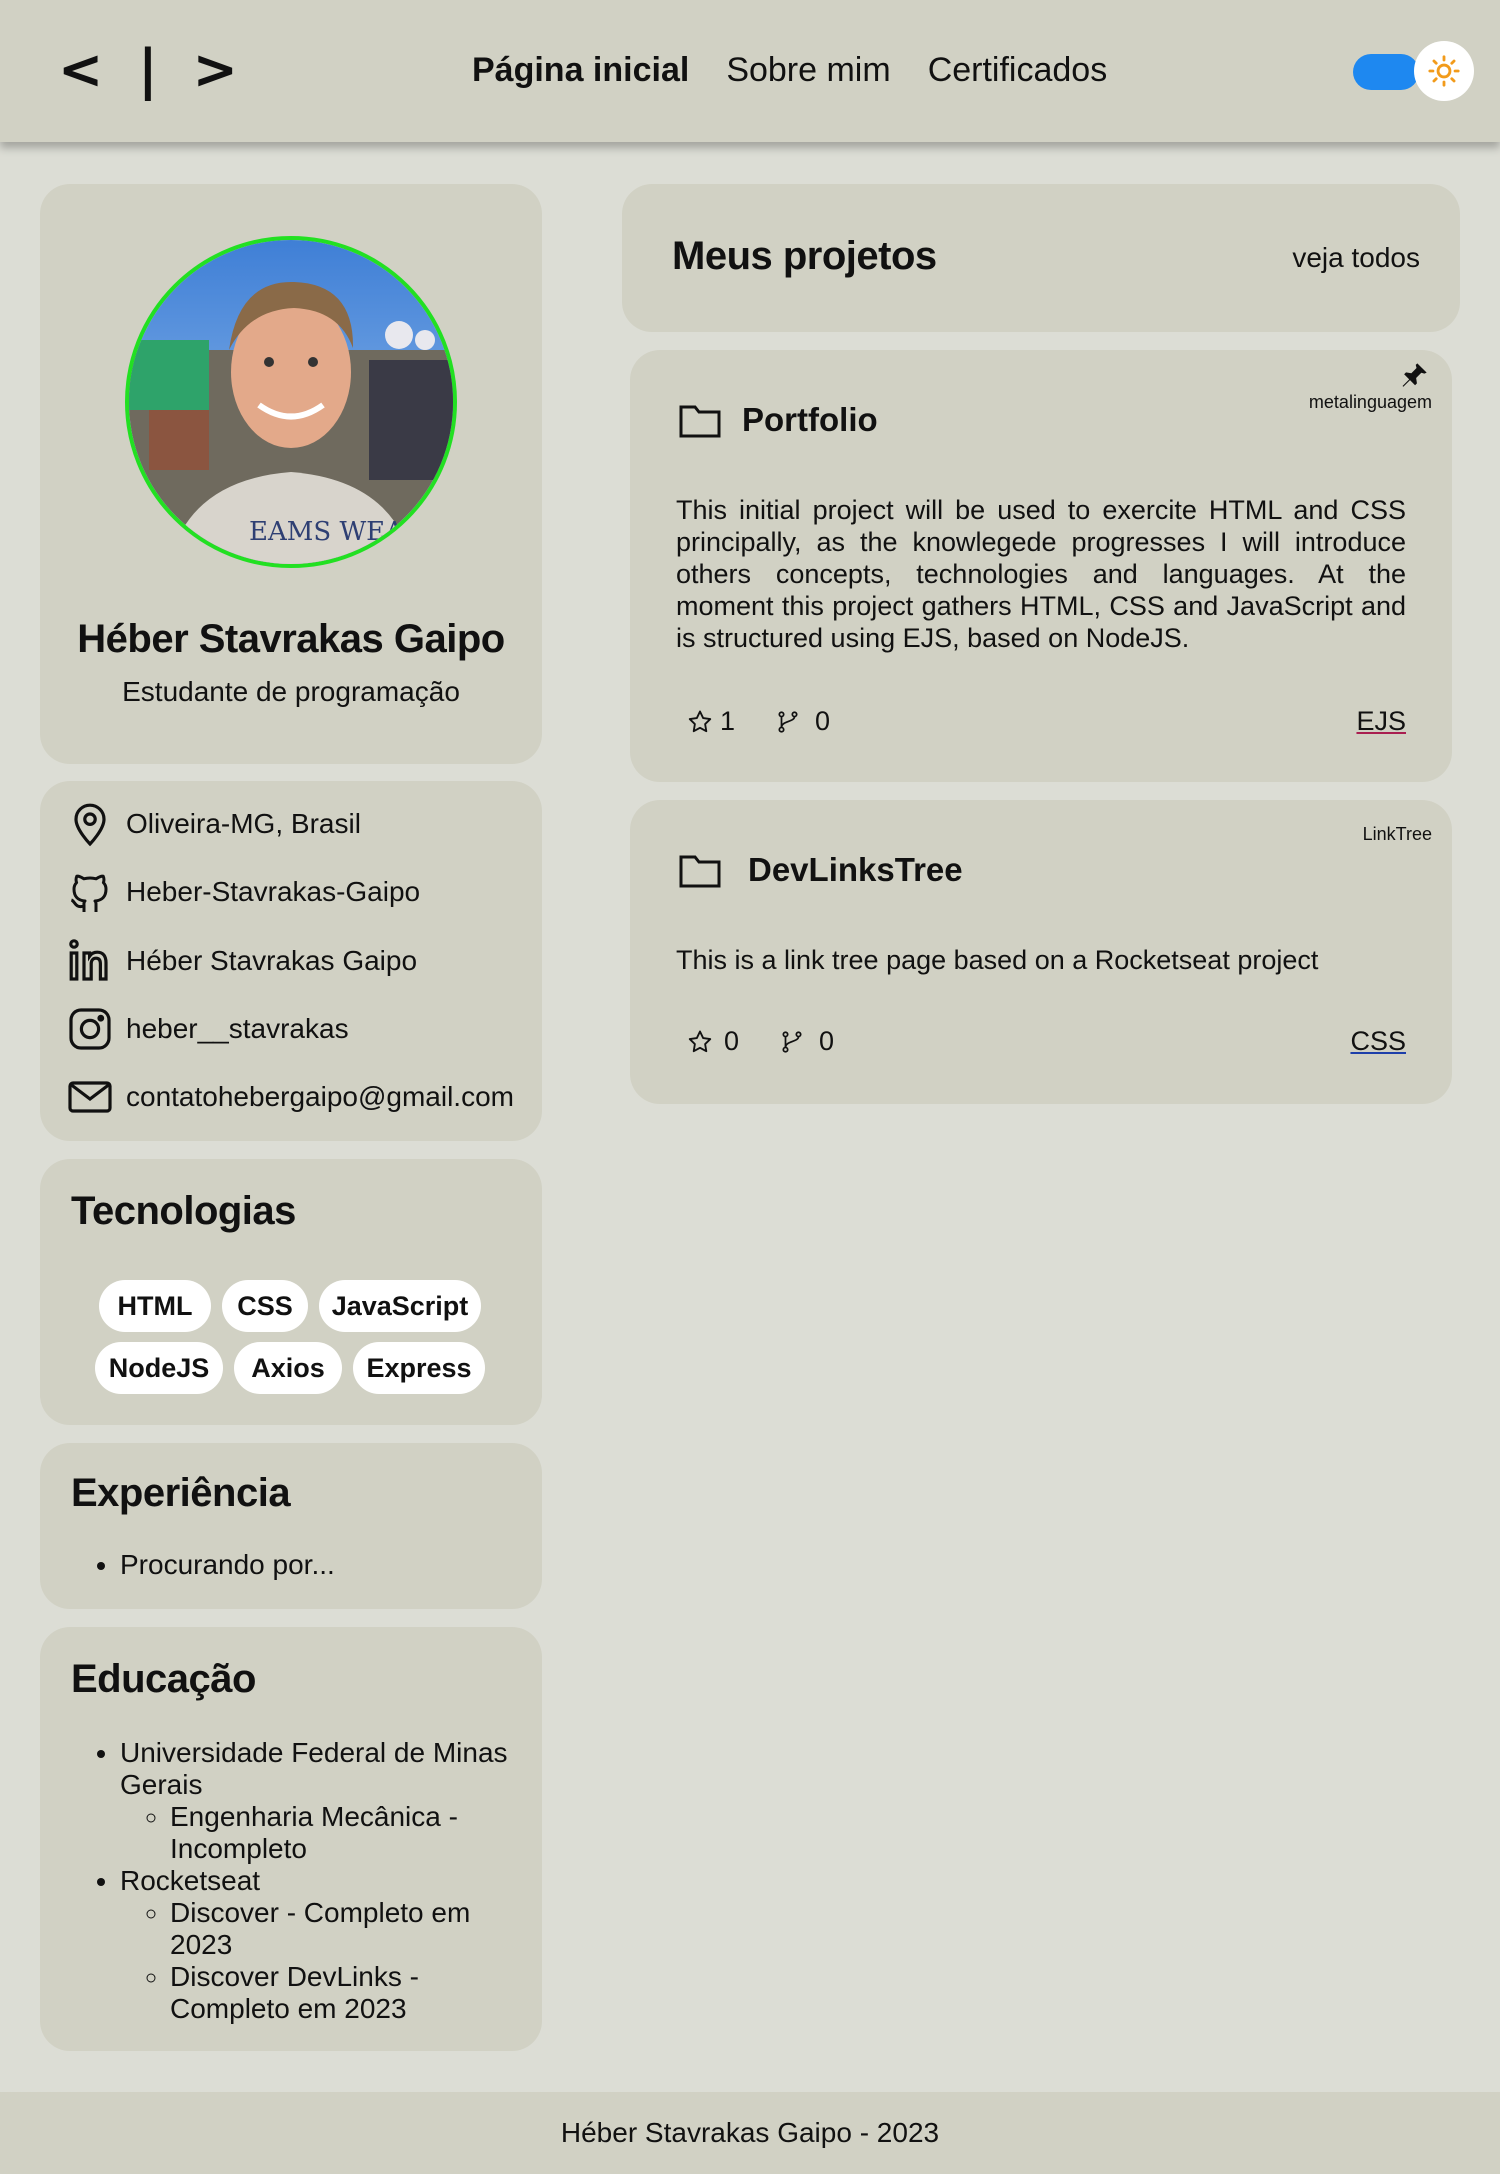  I want to click on projects-title: Meus projetos, so click(804, 256).